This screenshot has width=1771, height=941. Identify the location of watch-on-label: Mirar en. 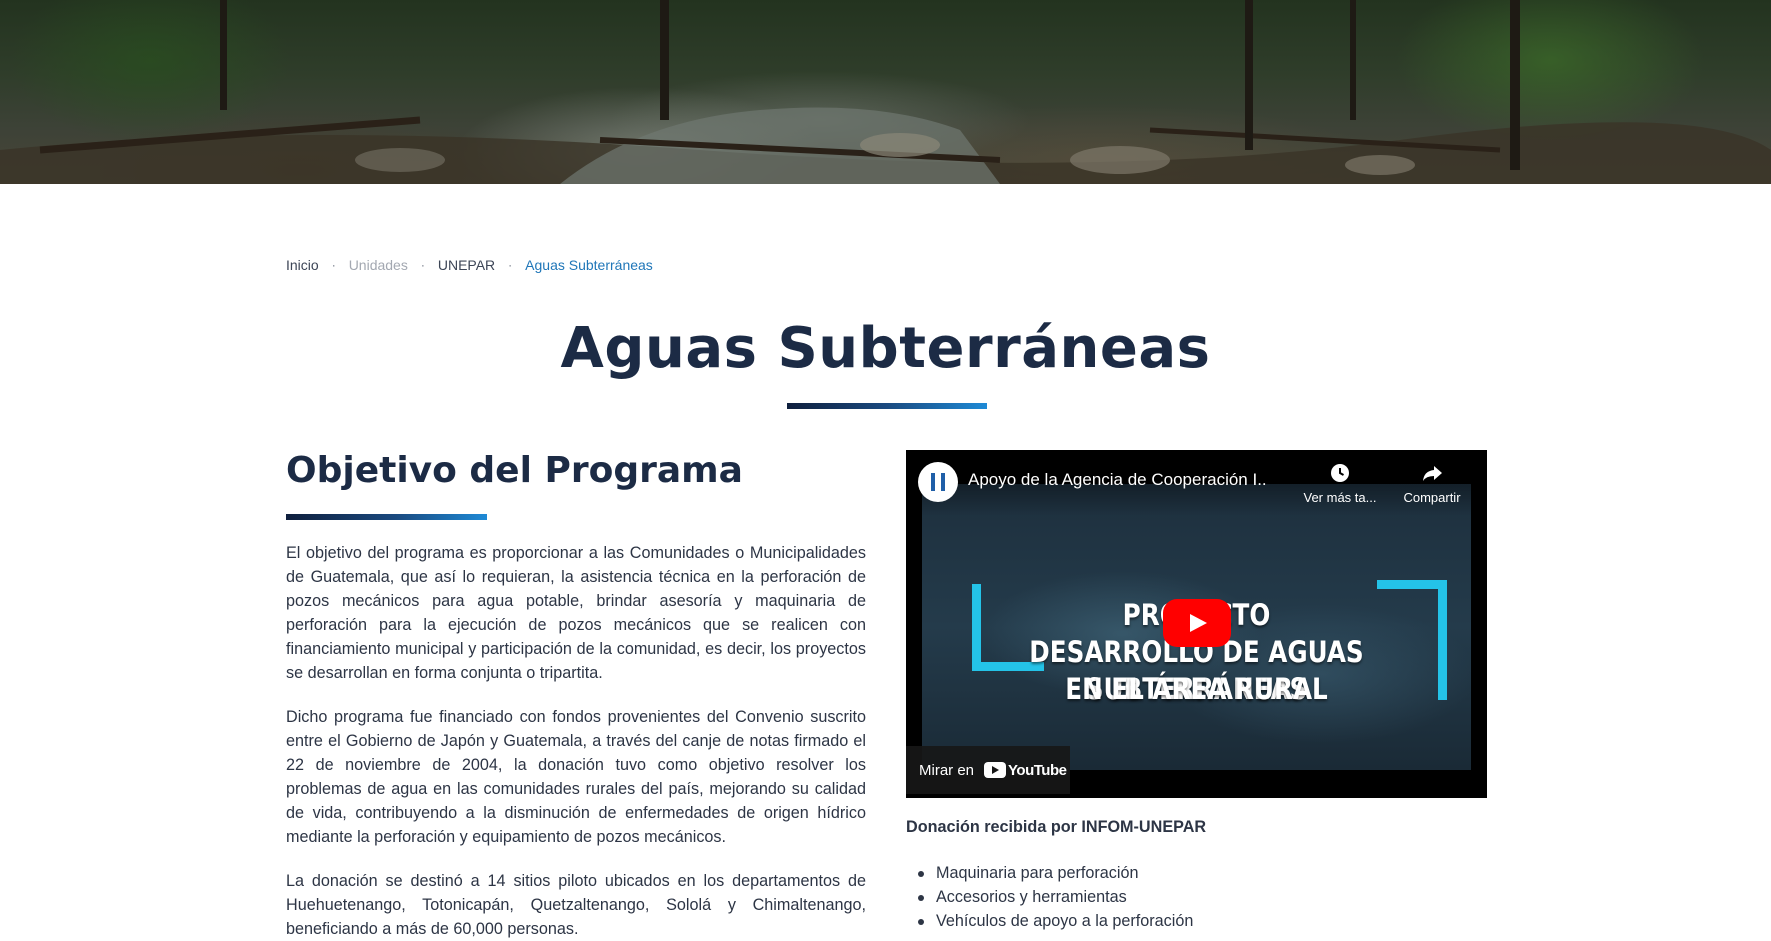
(947, 770).